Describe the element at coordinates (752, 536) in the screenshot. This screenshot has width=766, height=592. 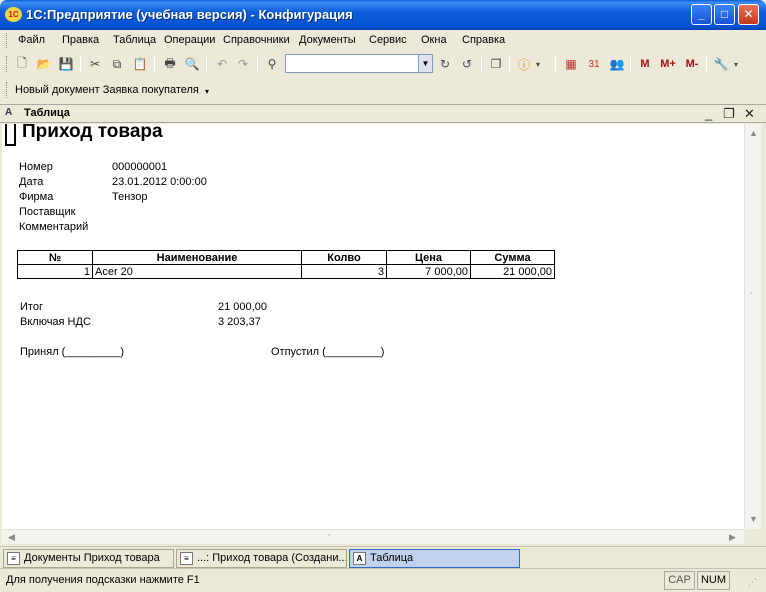
I see `scrollbar-corner` at that location.